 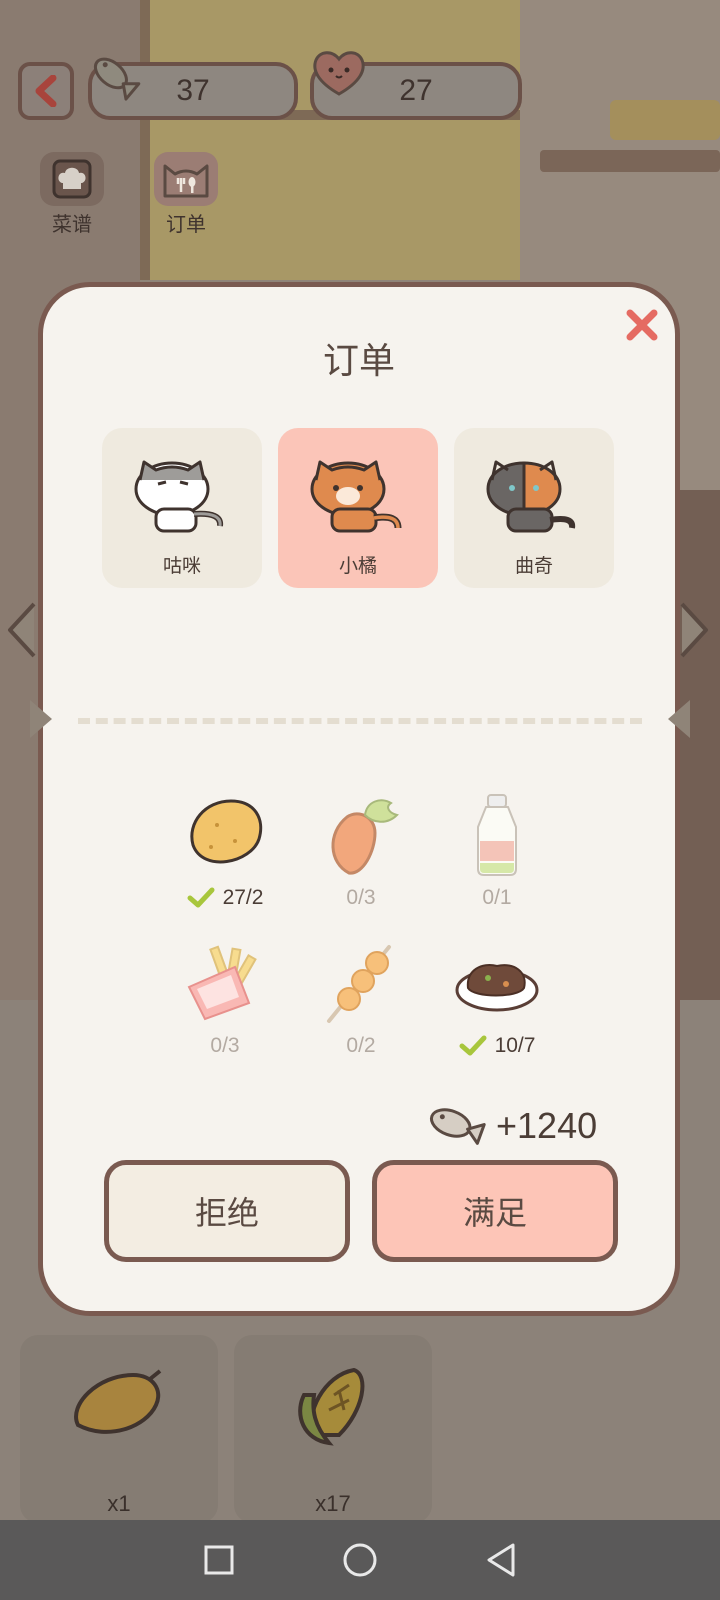 I want to click on corn-icon, so click(x=331, y=1406).